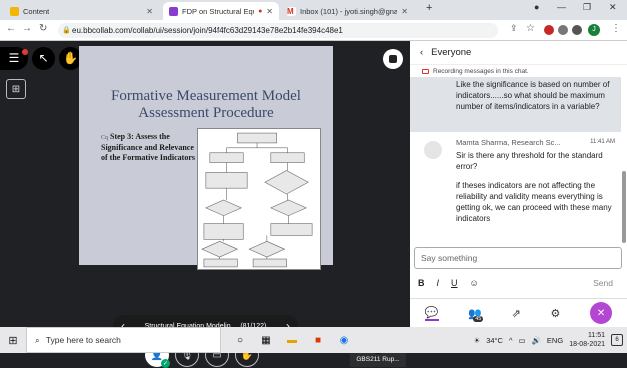 This screenshot has height=368, width=627. What do you see at coordinates (481, 71) in the screenshot?
I see `recording-note-text: Recording messages in this chat.` at bounding box center [481, 71].